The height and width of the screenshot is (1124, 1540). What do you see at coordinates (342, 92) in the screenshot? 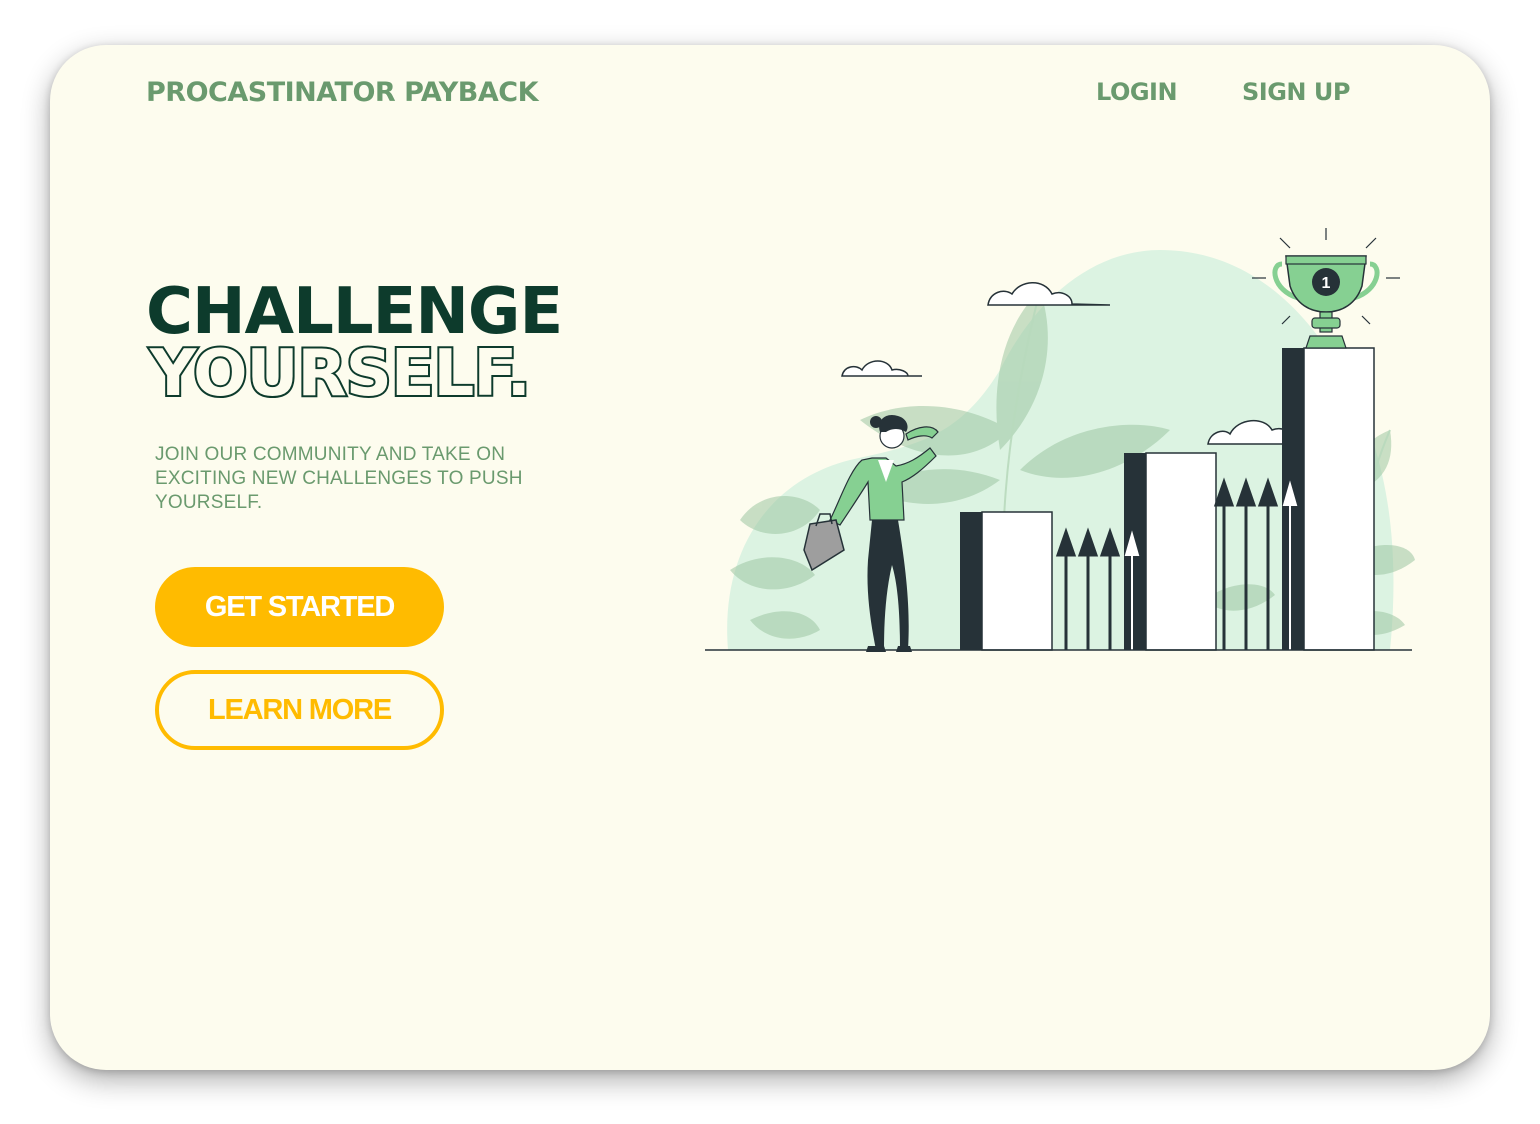
I see `brand-logo: PROCASTINATOR PAYBACK` at bounding box center [342, 92].